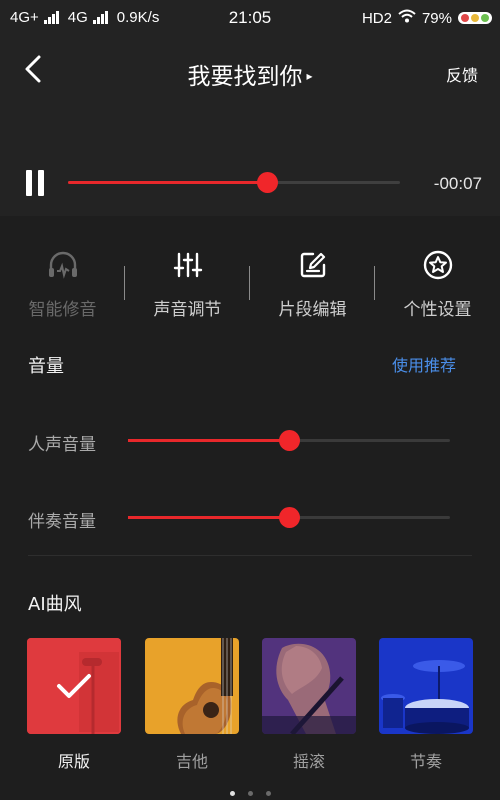 This screenshot has width=500, height=800. Describe the element at coordinates (62, 310) in the screenshot. I see `tool-label: 智能修音` at that location.